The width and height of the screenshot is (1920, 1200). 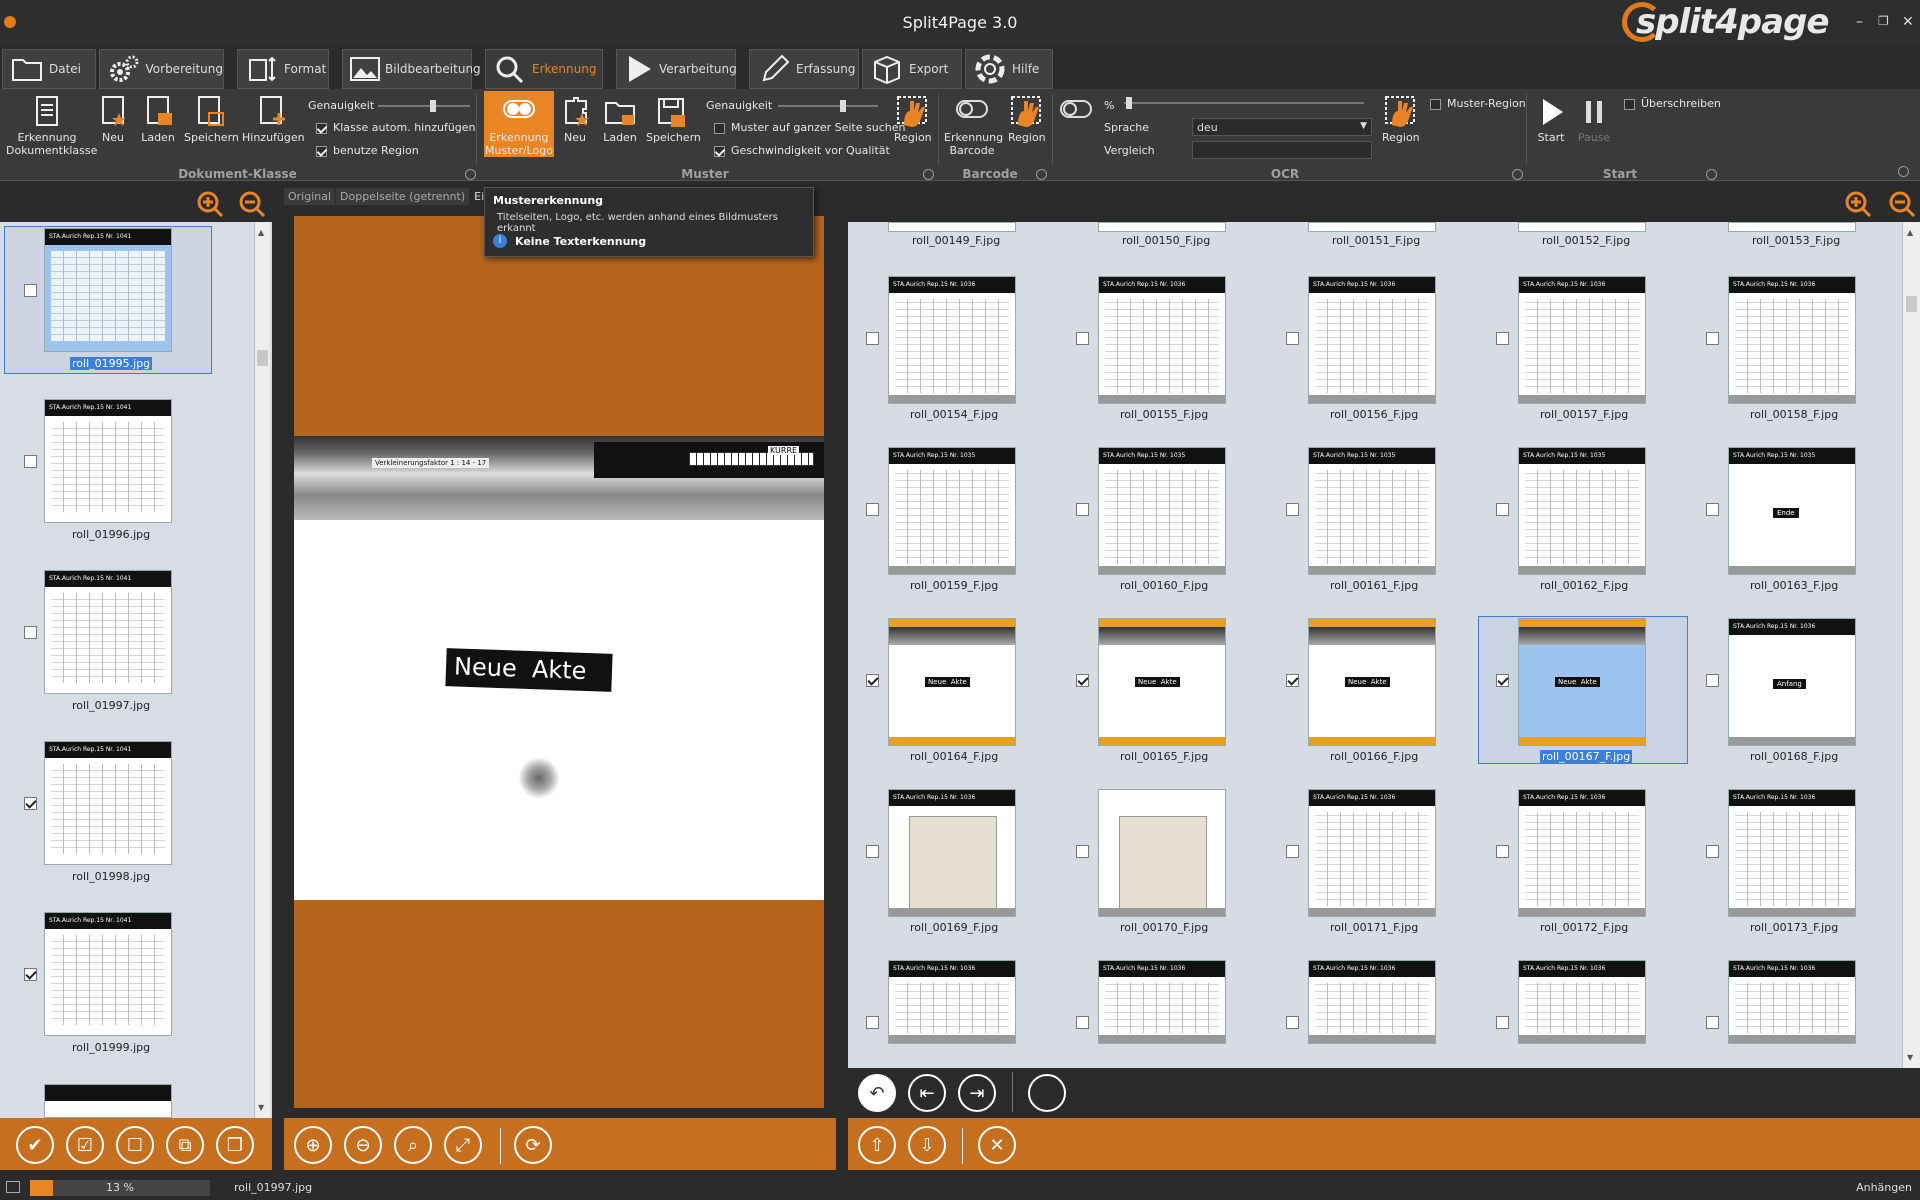 What do you see at coordinates (1903, 171) in the screenshot?
I see `collapse-ribbon-icon` at bounding box center [1903, 171].